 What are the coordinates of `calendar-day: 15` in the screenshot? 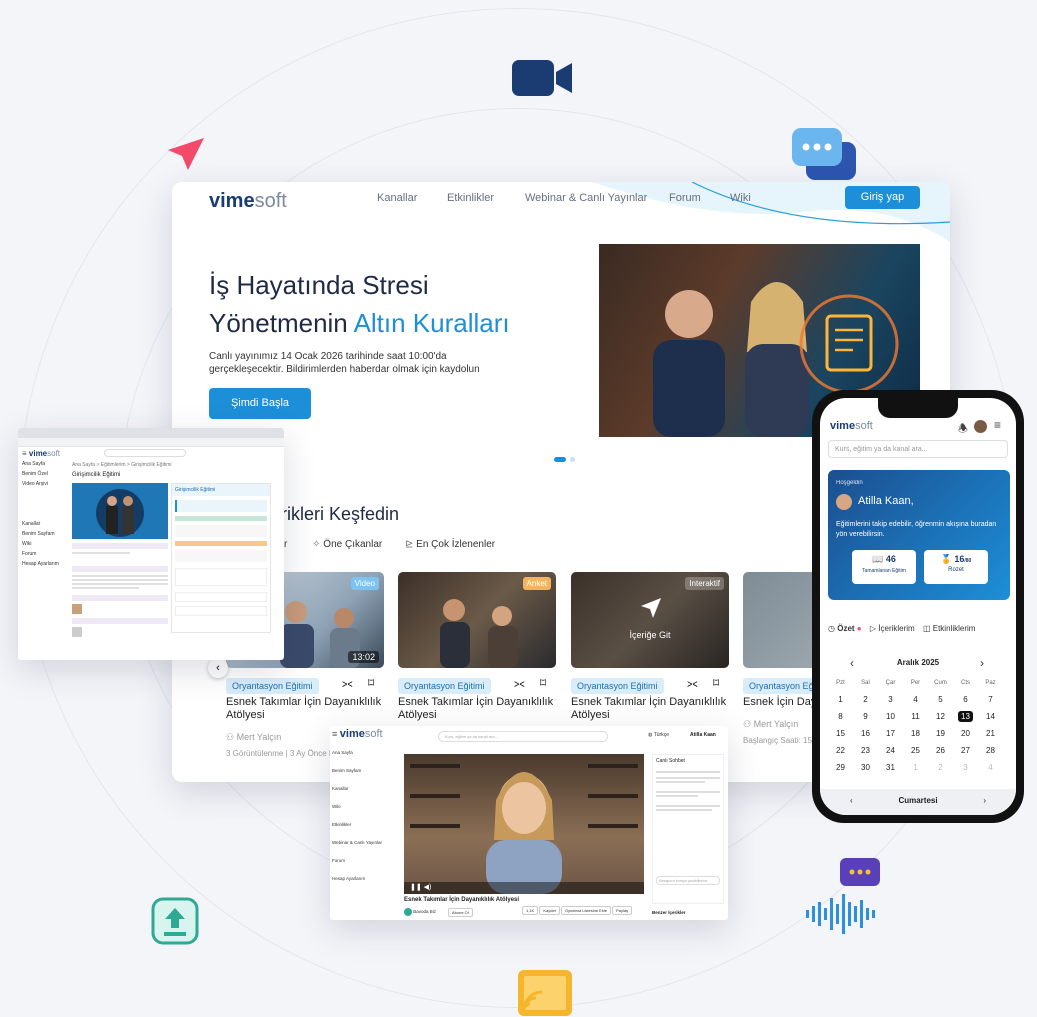 It's located at (840, 733).